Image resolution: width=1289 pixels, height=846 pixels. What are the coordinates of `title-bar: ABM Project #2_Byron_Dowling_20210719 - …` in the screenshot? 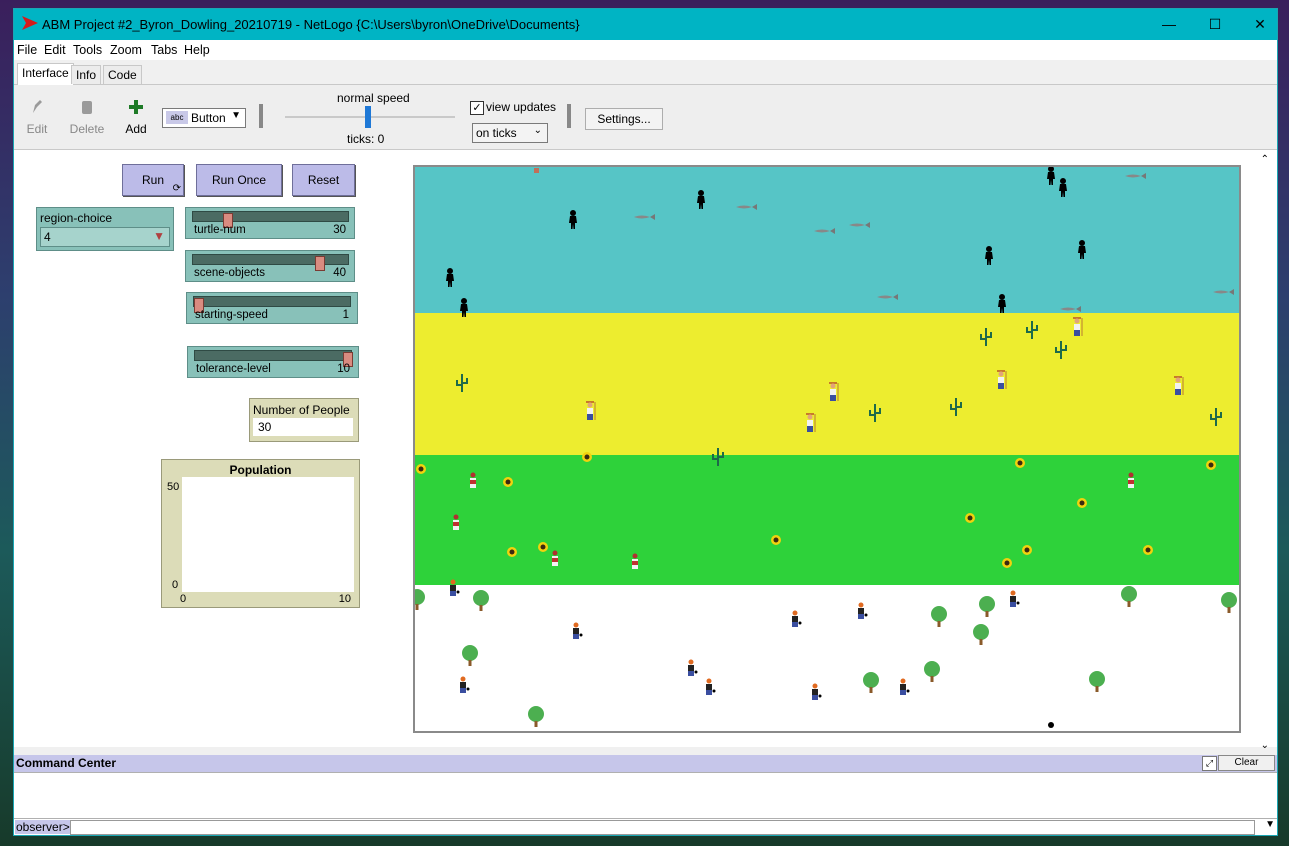 It's located at (645, 24).